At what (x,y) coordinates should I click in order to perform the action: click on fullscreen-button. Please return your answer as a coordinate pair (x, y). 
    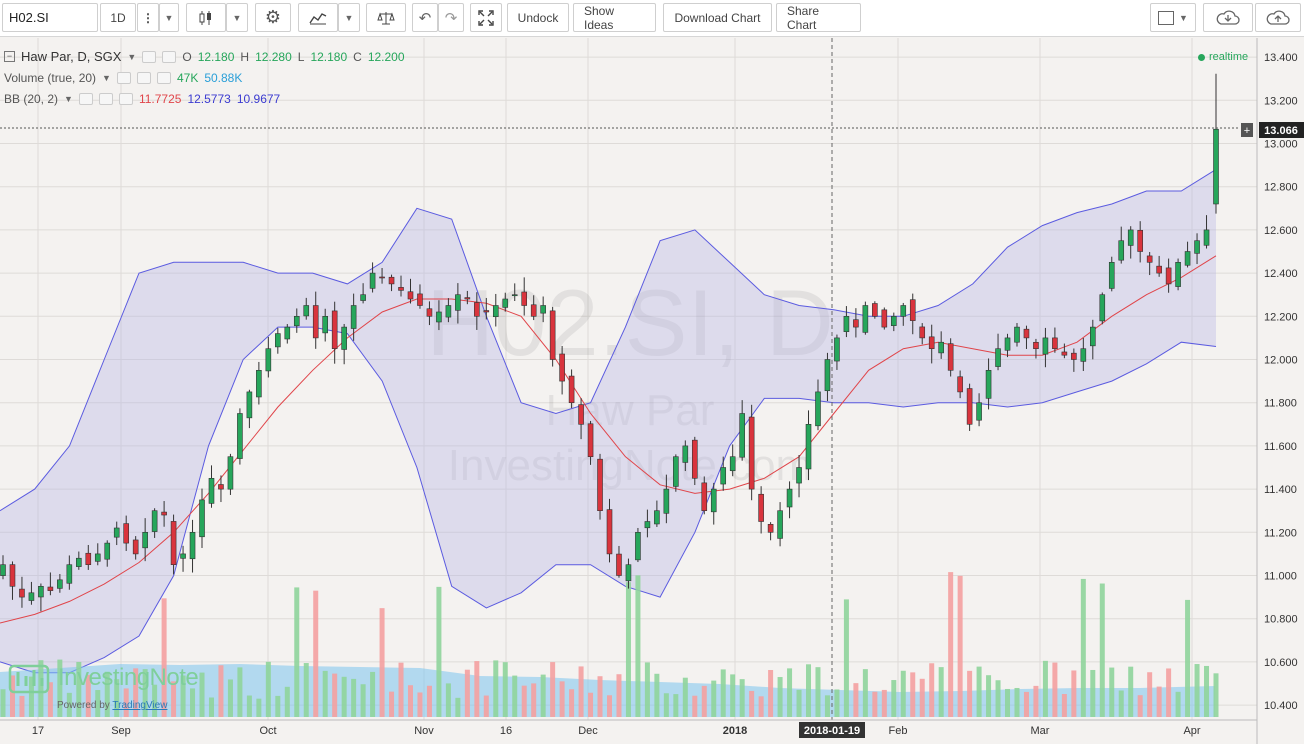
    Looking at the image, I should click on (486, 17).